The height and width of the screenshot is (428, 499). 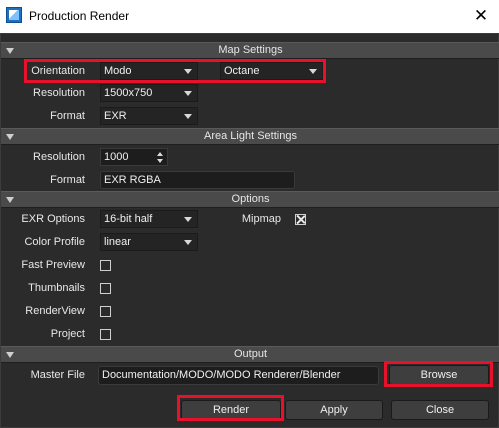 What do you see at coordinates (128, 219) in the screenshot?
I see `exr-options-value: 16-bit half` at bounding box center [128, 219].